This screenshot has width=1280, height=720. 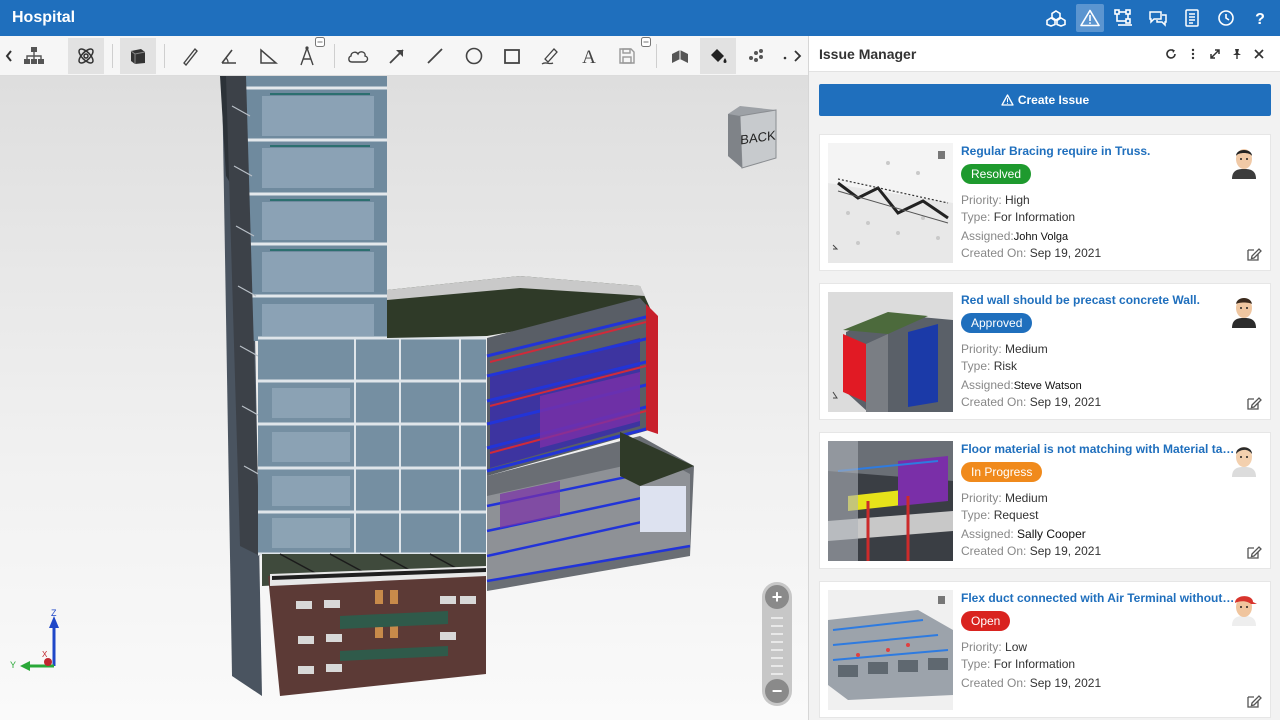 I want to click on measure-area-icon, so click(x=268, y=56).